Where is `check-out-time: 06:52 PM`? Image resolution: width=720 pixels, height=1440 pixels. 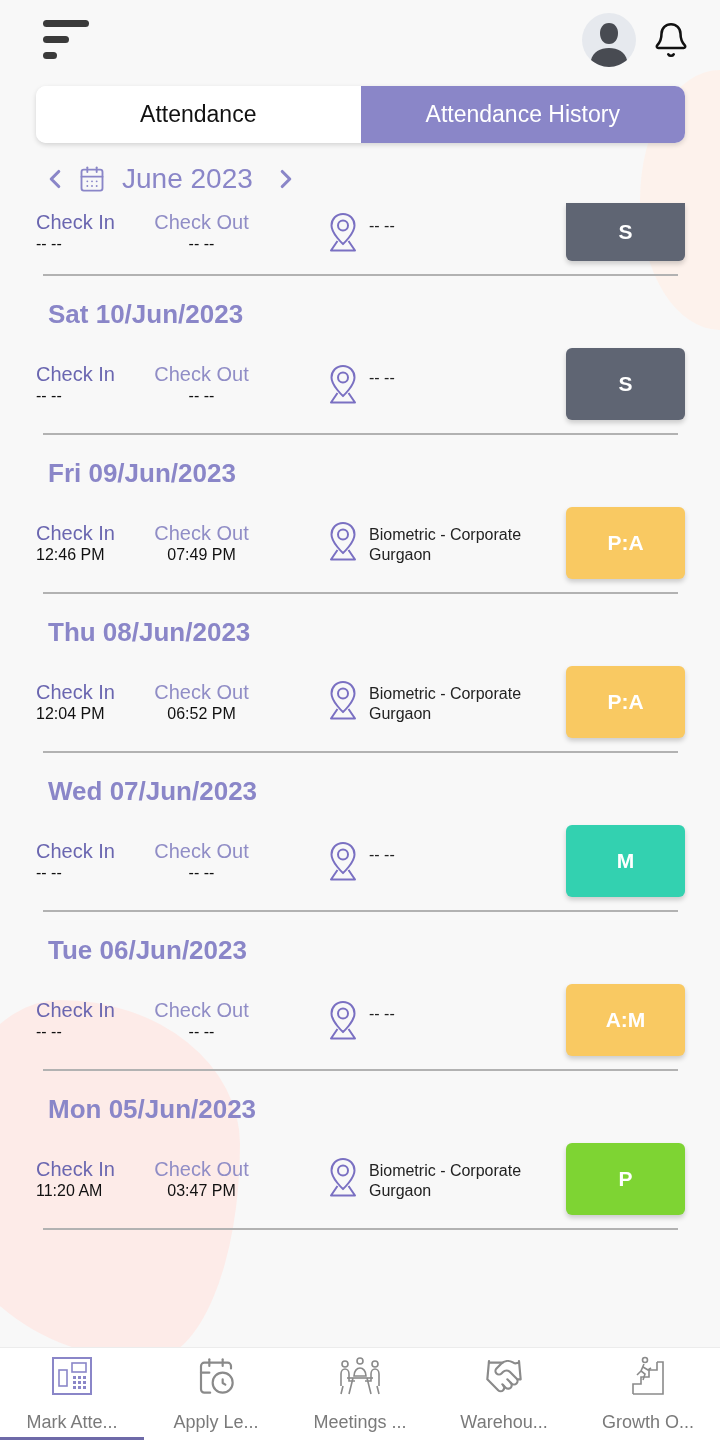
check-out-time: 06:52 PM is located at coordinates (201, 713).